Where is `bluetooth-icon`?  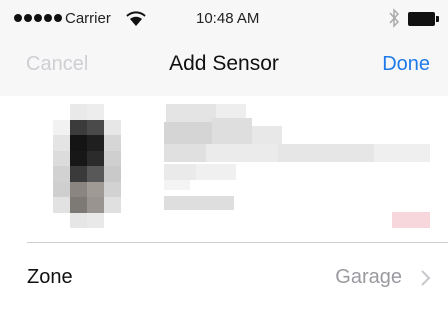
bluetooth-icon is located at coordinates (394, 18).